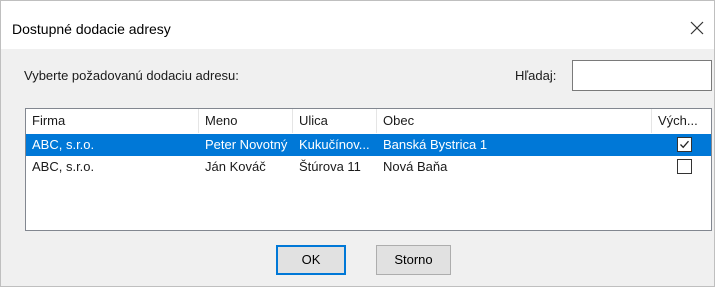 The height and width of the screenshot is (287, 715). I want to click on search-input, so click(642, 75).